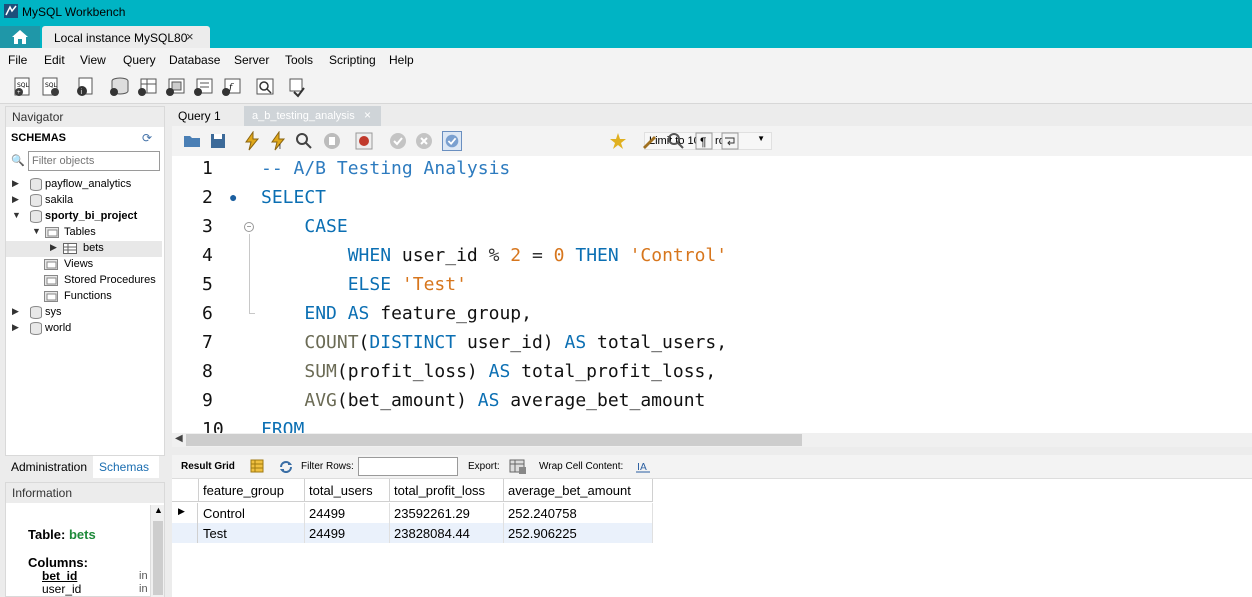  What do you see at coordinates (97, 233) in the screenshot?
I see `tree-item-tables: ▼ Tables` at bounding box center [97, 233].